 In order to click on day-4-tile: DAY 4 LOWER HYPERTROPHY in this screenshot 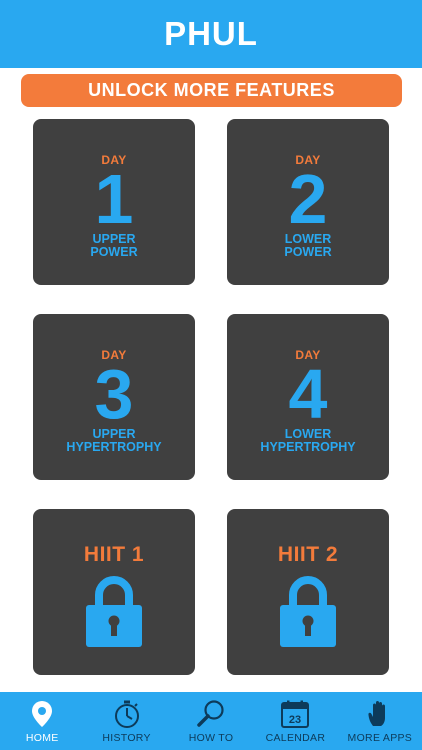, I will do `click(308, 397)`.